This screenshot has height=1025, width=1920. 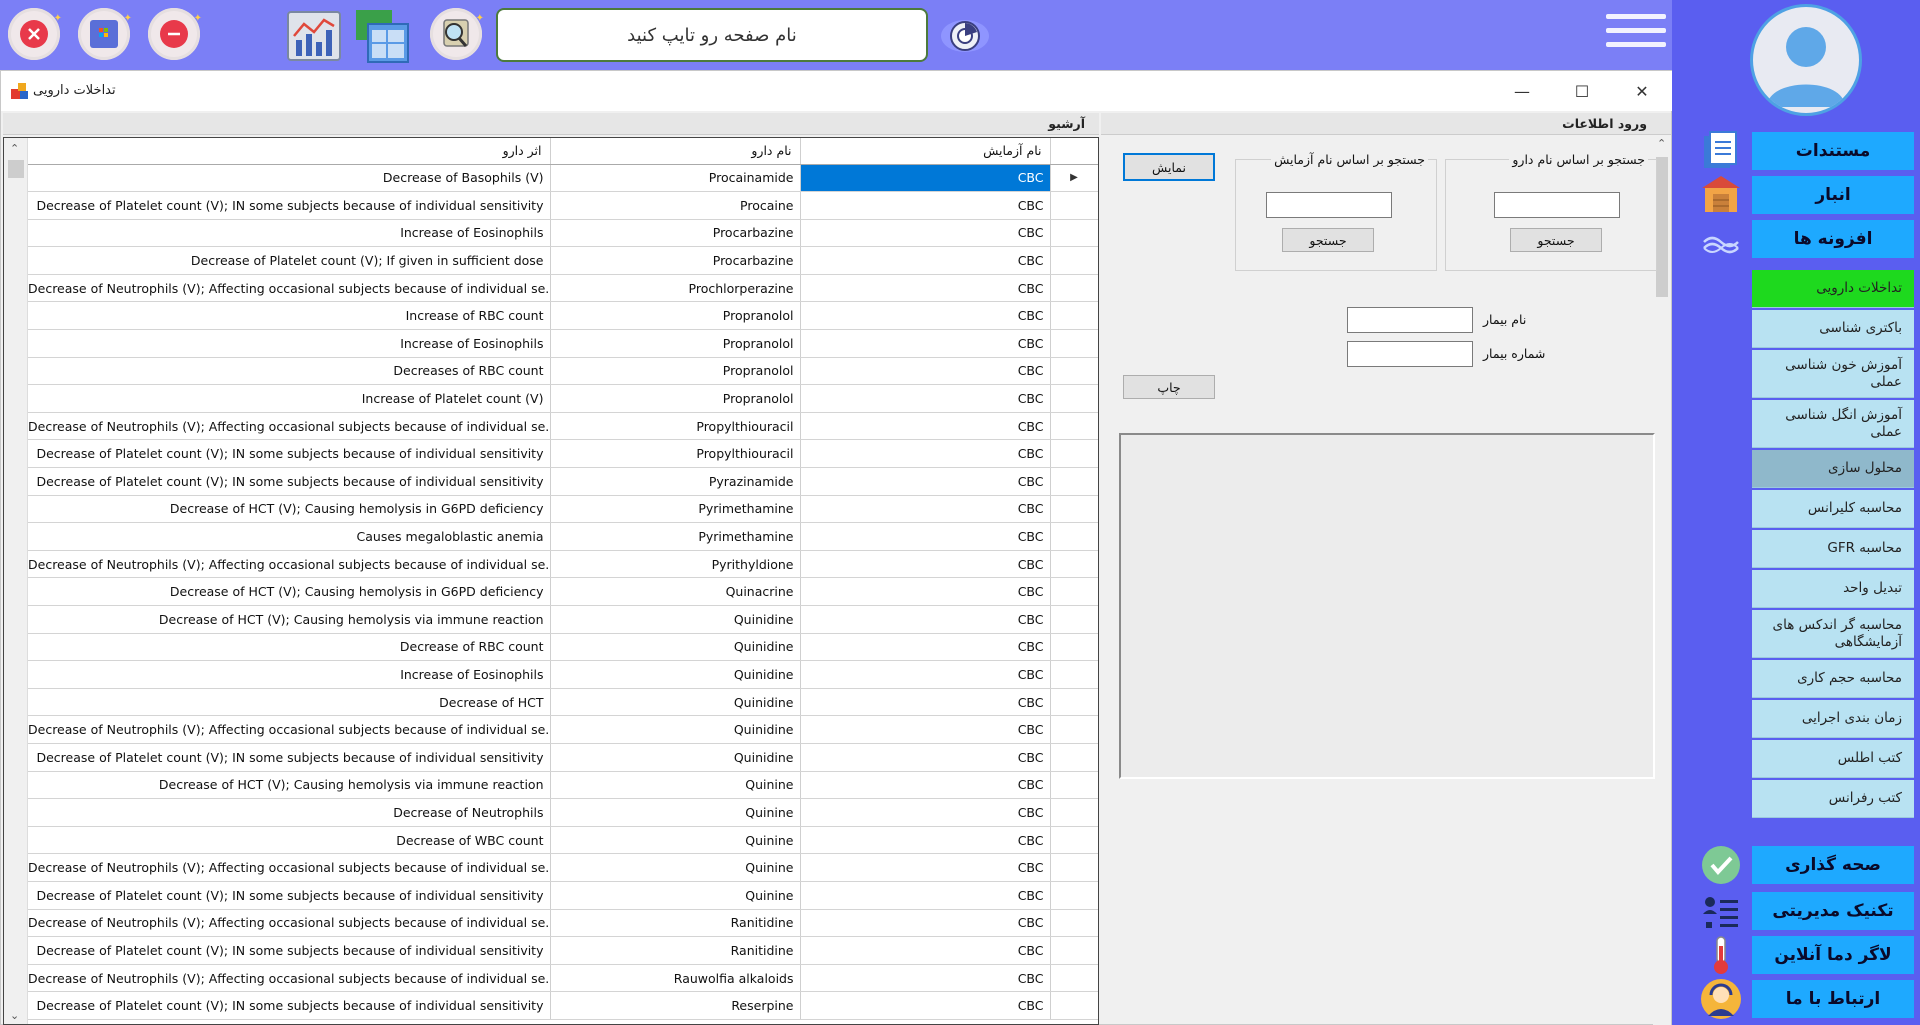 What do you see at coordinates (1833, 549) in the screenshot?
I see `sidebar-sub-item: محاسبه GFR` at bounding box center [1833, 549].